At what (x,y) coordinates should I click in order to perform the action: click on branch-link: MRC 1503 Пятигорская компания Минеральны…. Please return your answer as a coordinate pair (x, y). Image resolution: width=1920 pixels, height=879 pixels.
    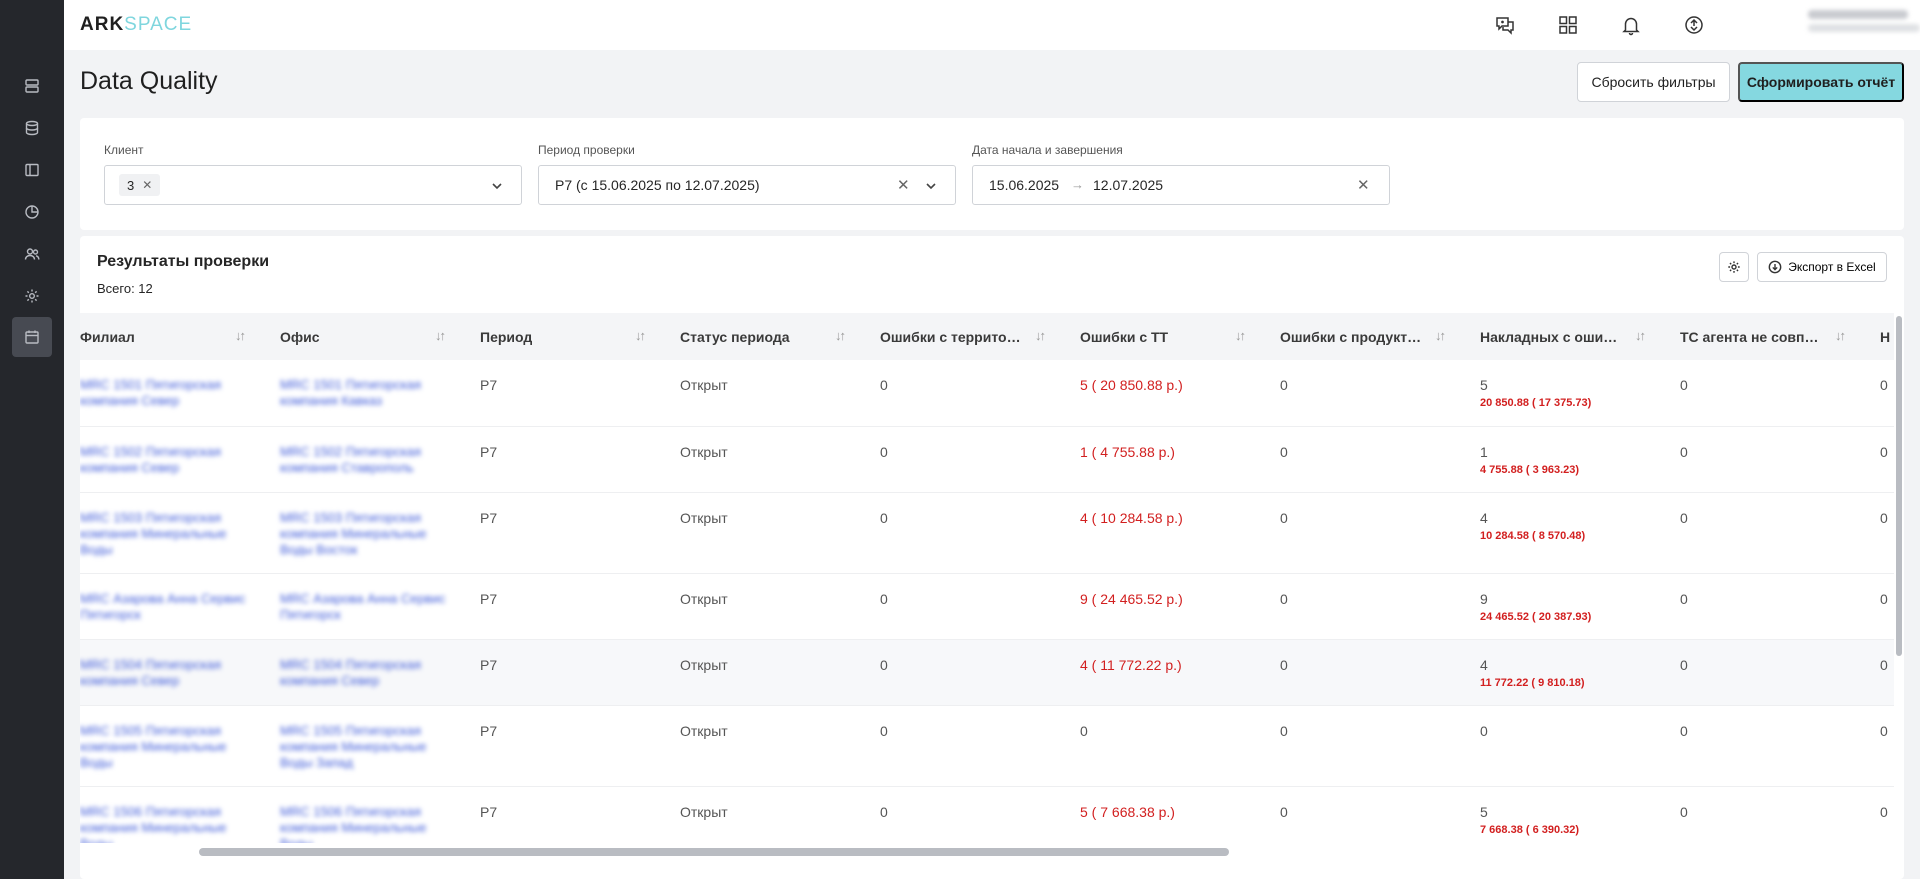
    Looking at the image, I should click on (166, 534).